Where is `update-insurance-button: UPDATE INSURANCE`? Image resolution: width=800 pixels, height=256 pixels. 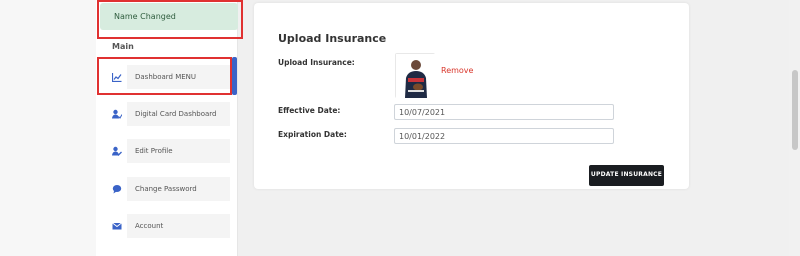
update-insurance-button: UPDATE INSURANCE is located at coordinates (626, 175).